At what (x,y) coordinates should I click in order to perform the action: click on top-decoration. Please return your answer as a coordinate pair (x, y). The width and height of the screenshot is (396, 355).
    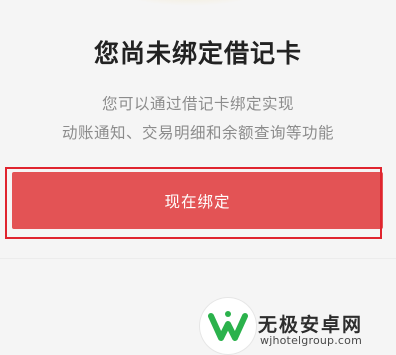
    Looking at the image, I should click on (190, 3).